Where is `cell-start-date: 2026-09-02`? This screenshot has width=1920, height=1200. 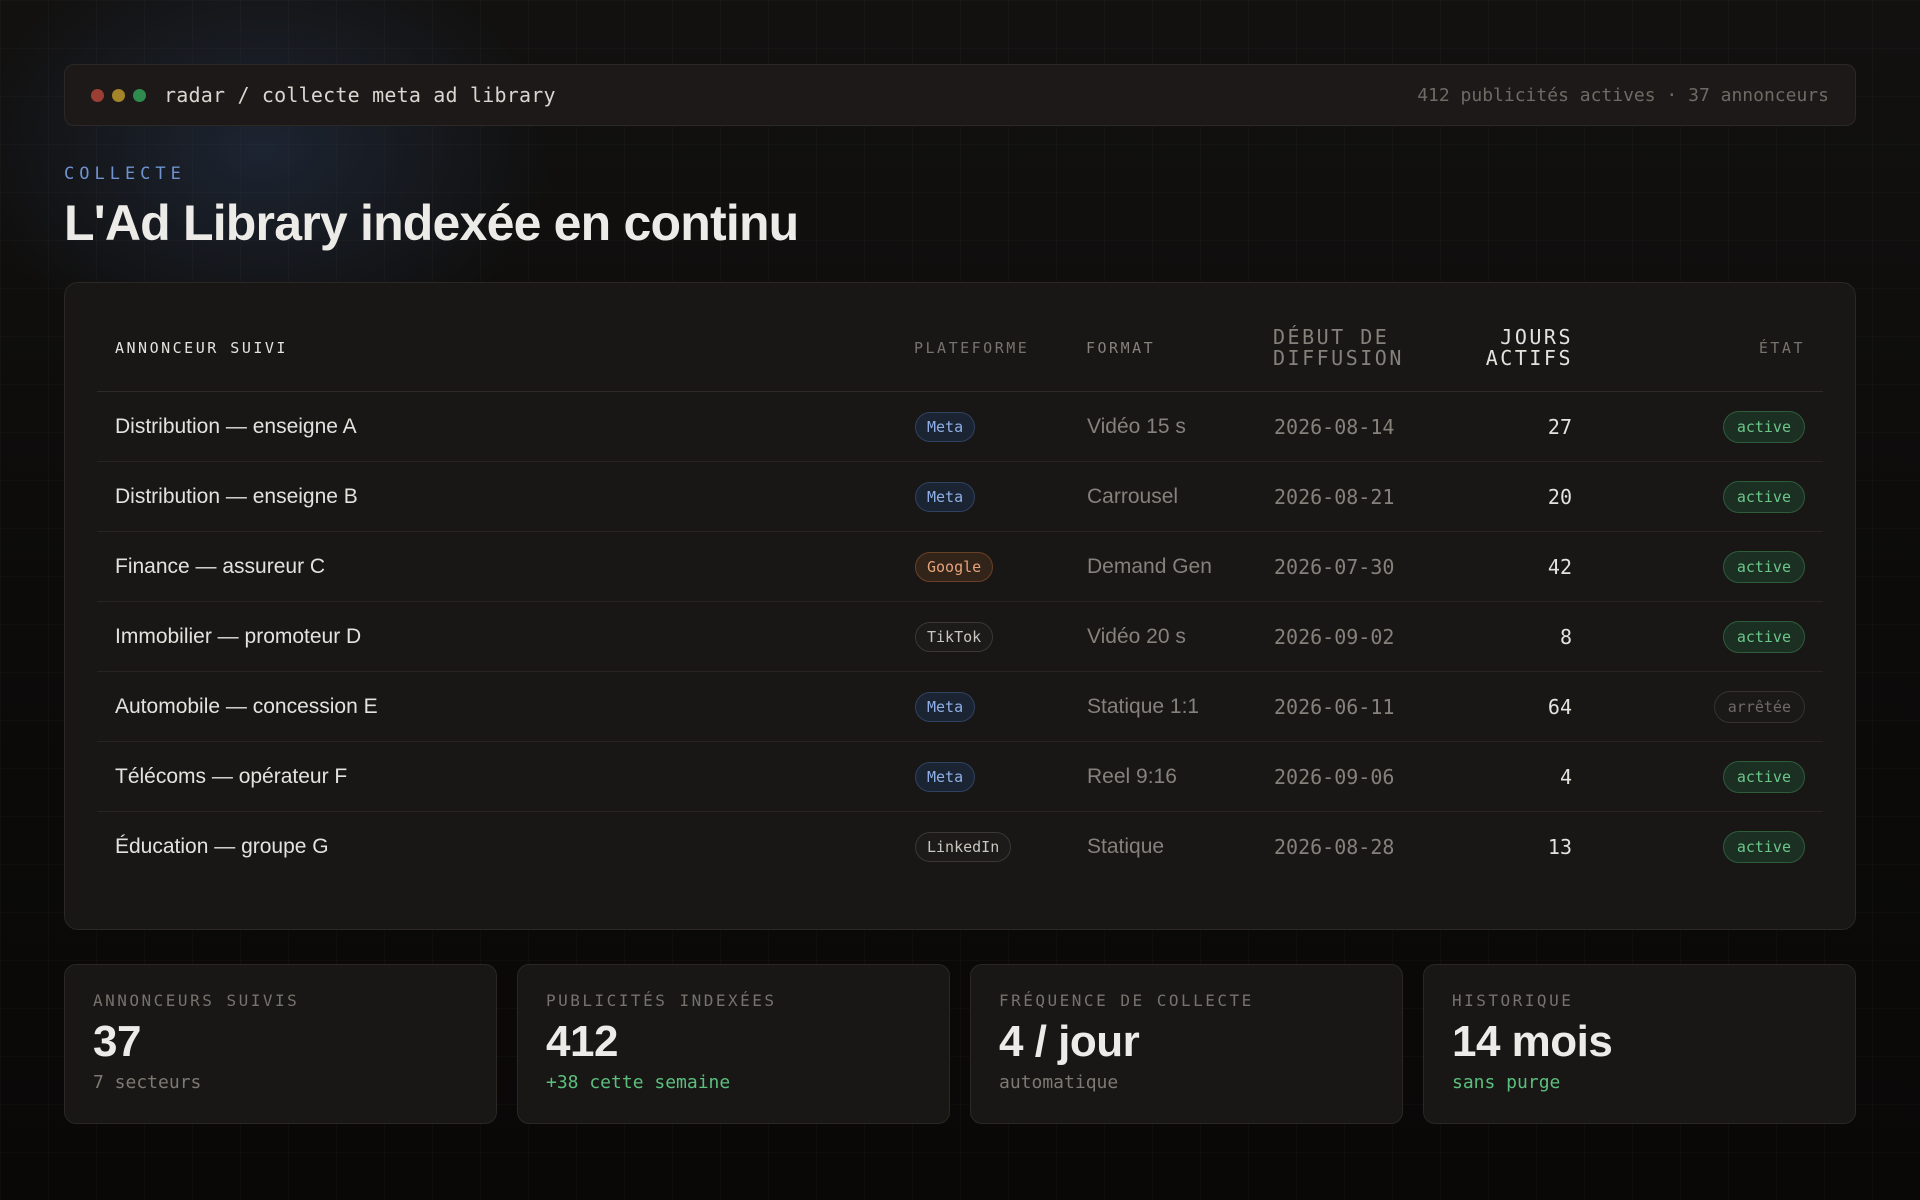 cell-start-date: 2026-09-02 is located at coordinates (1379, 636).